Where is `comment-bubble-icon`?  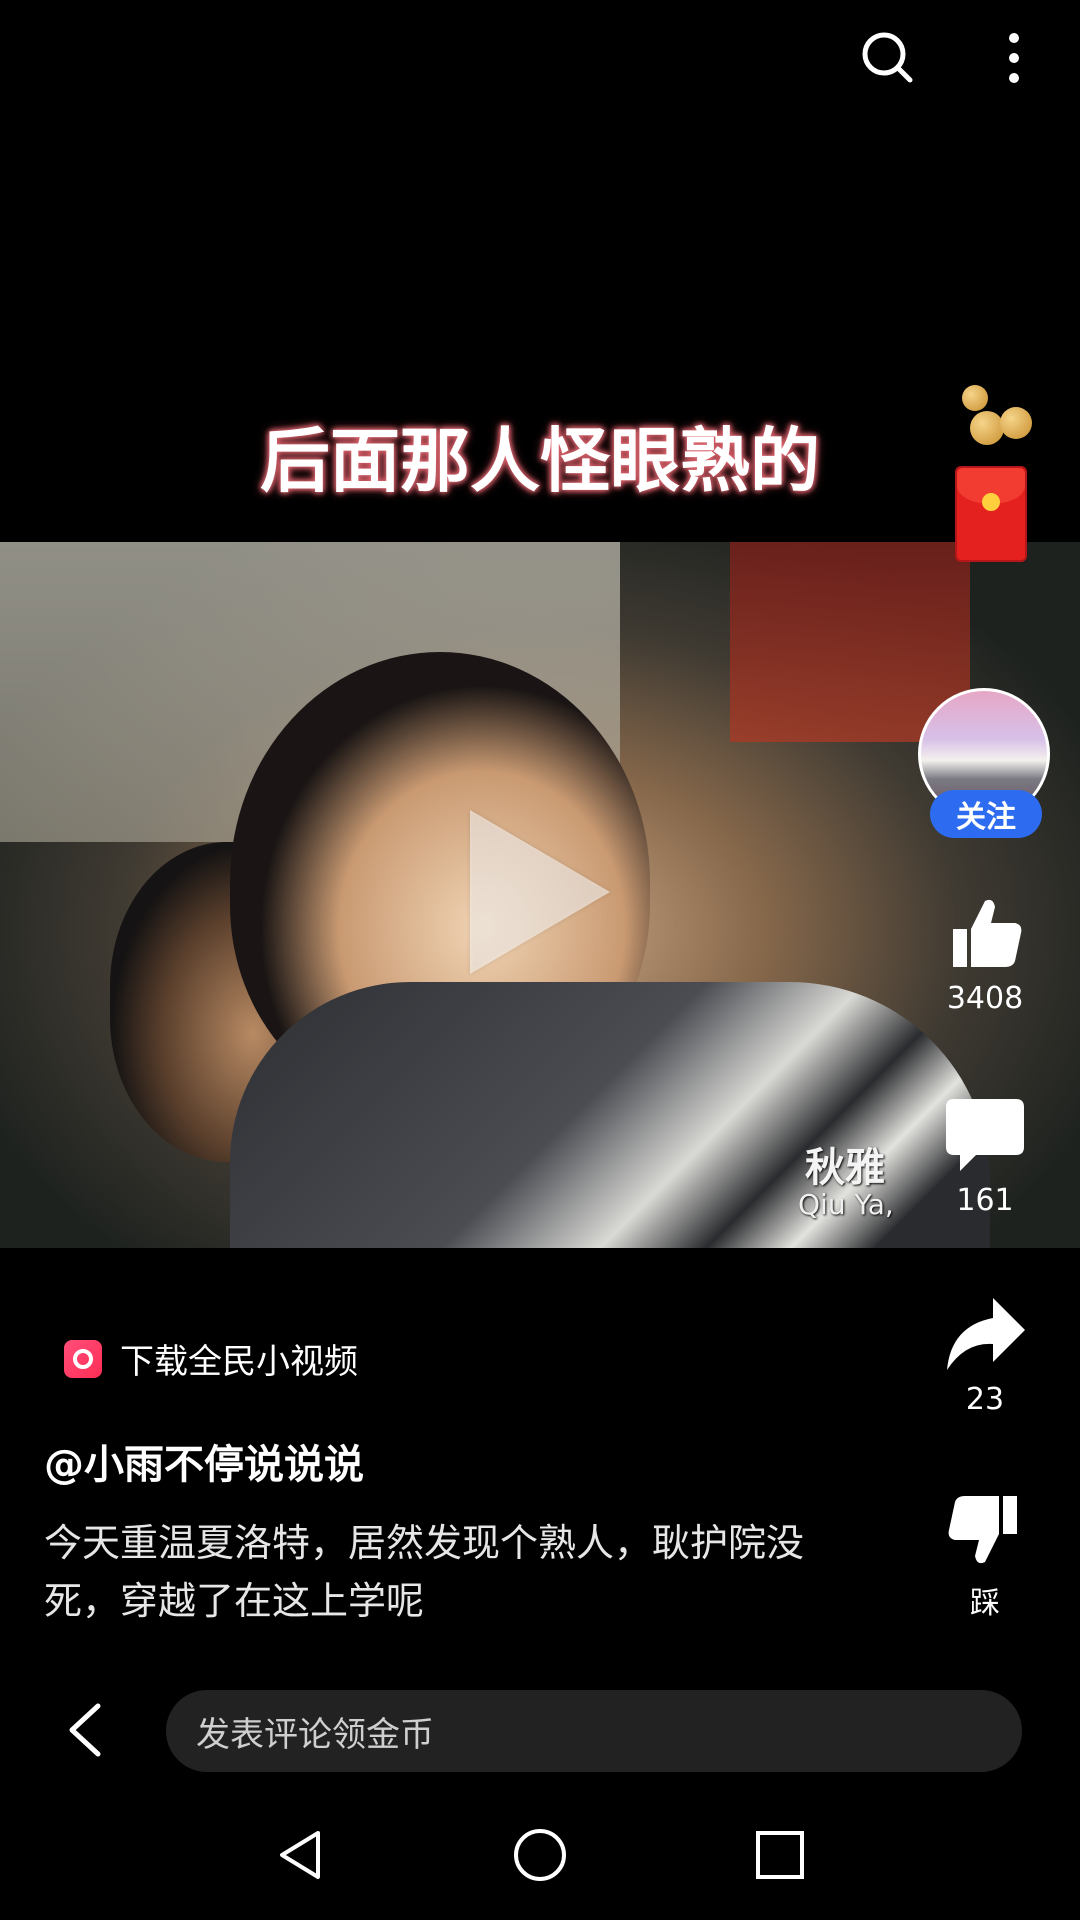 comment-bubble-icon is located at coordinates (985, 1135).